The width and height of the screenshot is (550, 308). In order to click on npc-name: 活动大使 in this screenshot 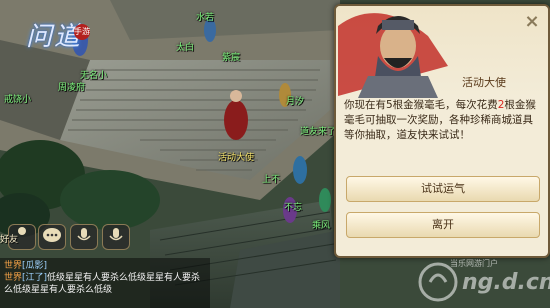, I will do `click(484, 82)`.